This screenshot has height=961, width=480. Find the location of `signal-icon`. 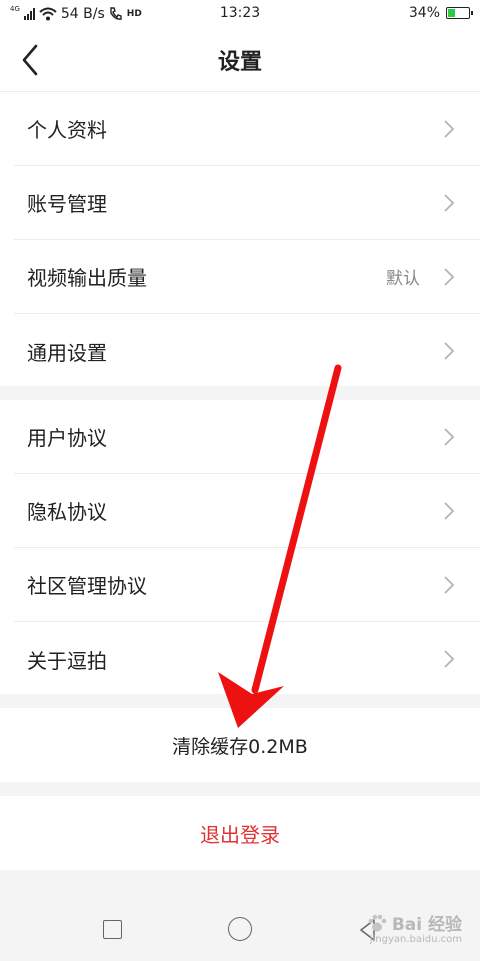

signal-icon is located at coordinates (29, 14).